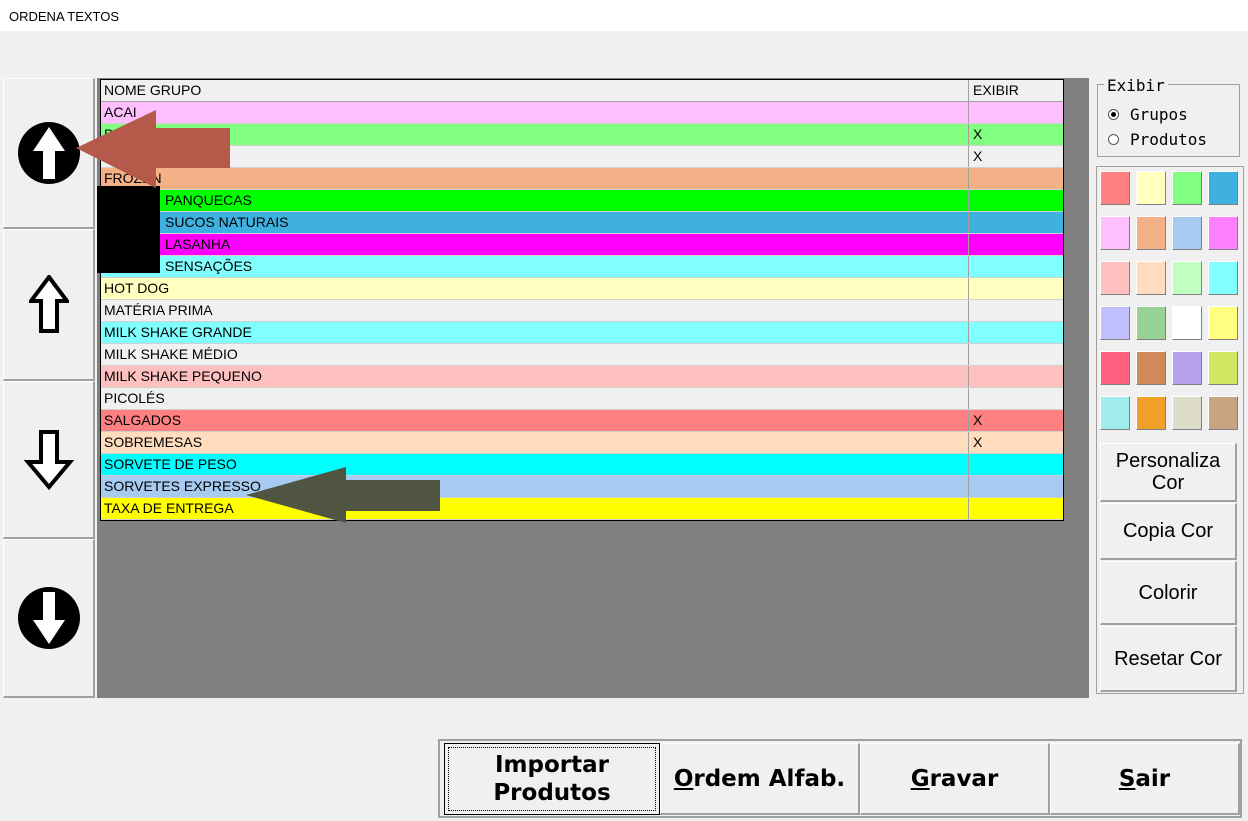 This screenshot has width=1248, height=821. Describe the element at coordinates (1016, 90) in the screenshot. I see `column-header-exibir: EXIBIR` at that location.